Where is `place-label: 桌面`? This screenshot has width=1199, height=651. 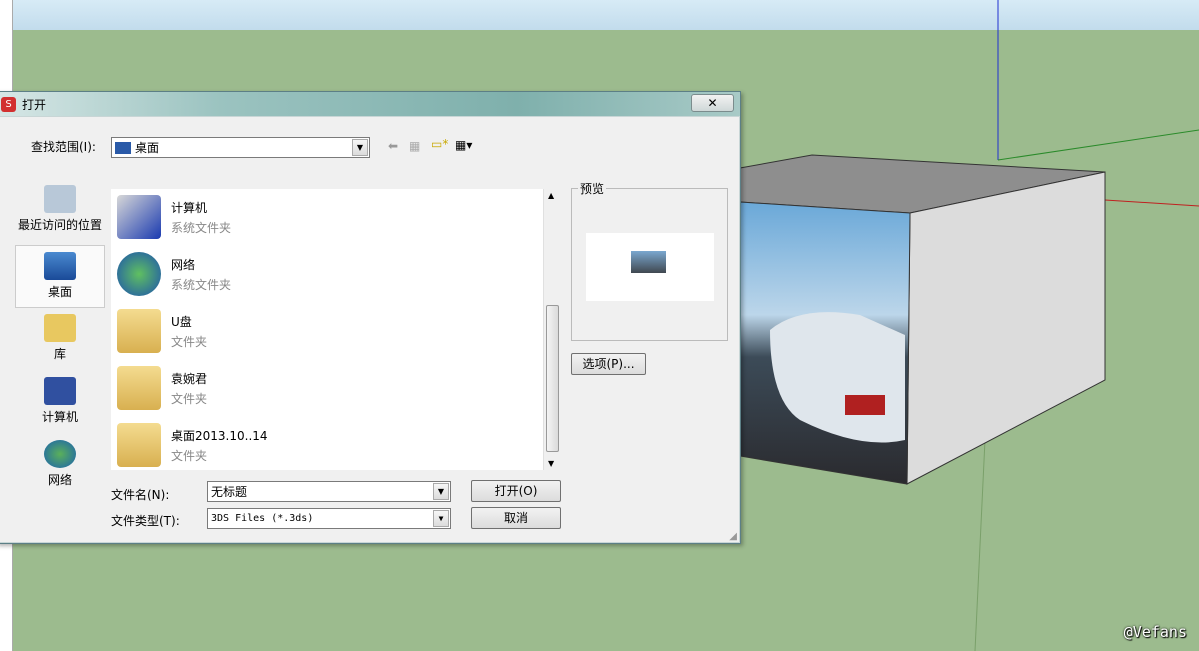
place-label: 桌面 is located at coordinates (59, 292).